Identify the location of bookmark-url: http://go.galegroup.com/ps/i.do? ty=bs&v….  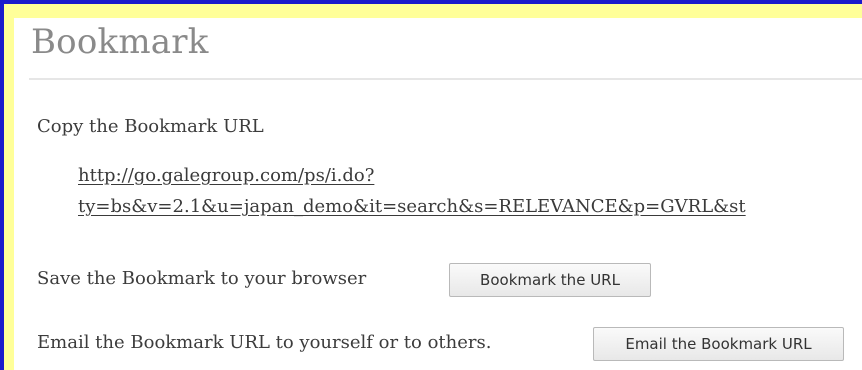
(412, 191).